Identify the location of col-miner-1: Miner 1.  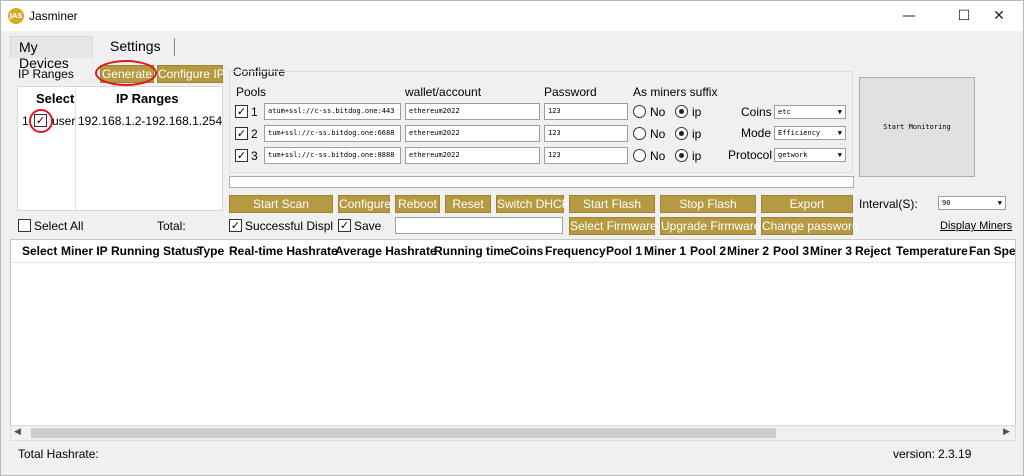
(665, 251).